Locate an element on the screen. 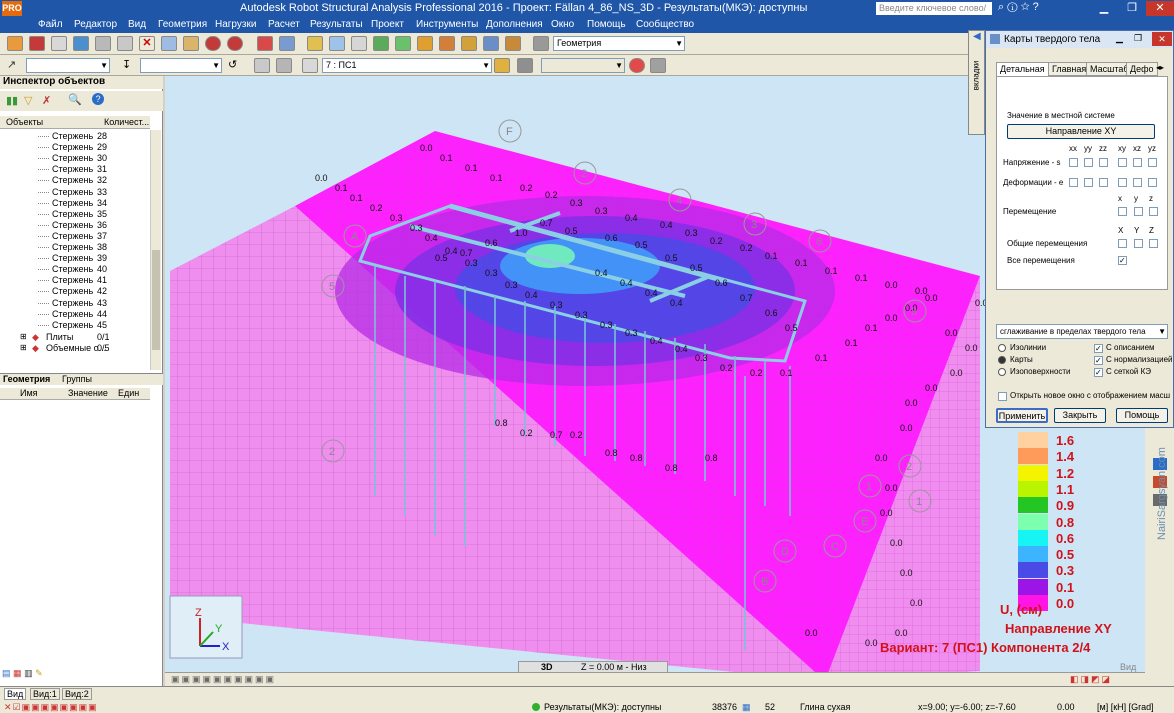  tab-deformation: Дефо is located at coordinates (1142, 69).